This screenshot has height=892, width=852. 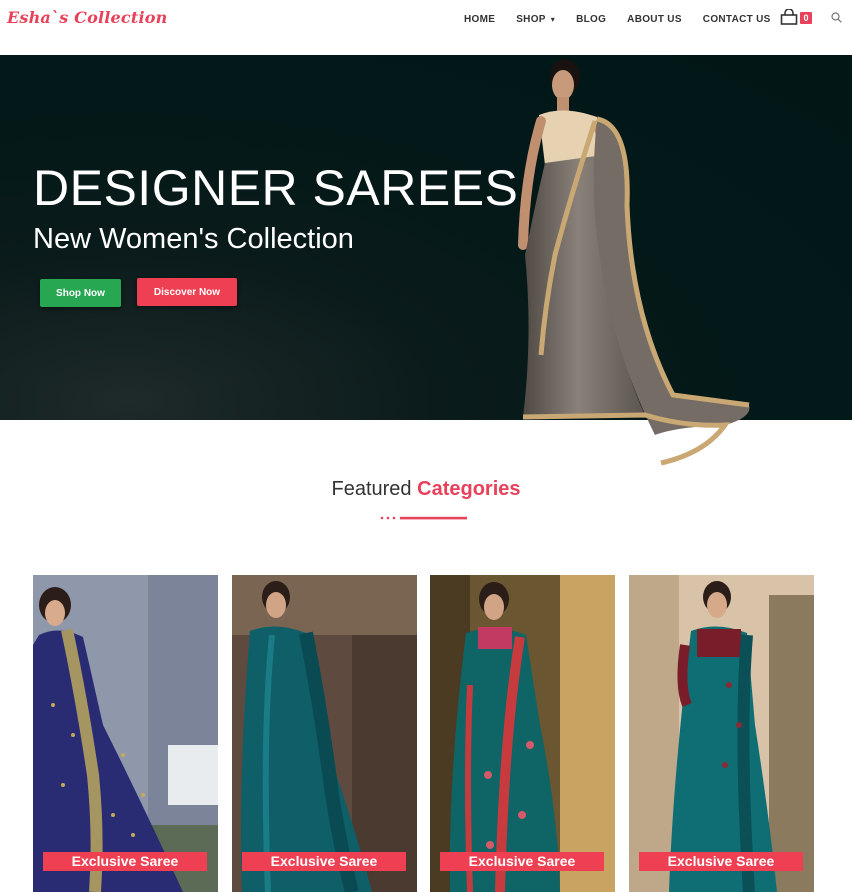 What do you see at coordinates (423, 518) in the screenshot?
I see `section-divider` at bounding box center [423, 518].